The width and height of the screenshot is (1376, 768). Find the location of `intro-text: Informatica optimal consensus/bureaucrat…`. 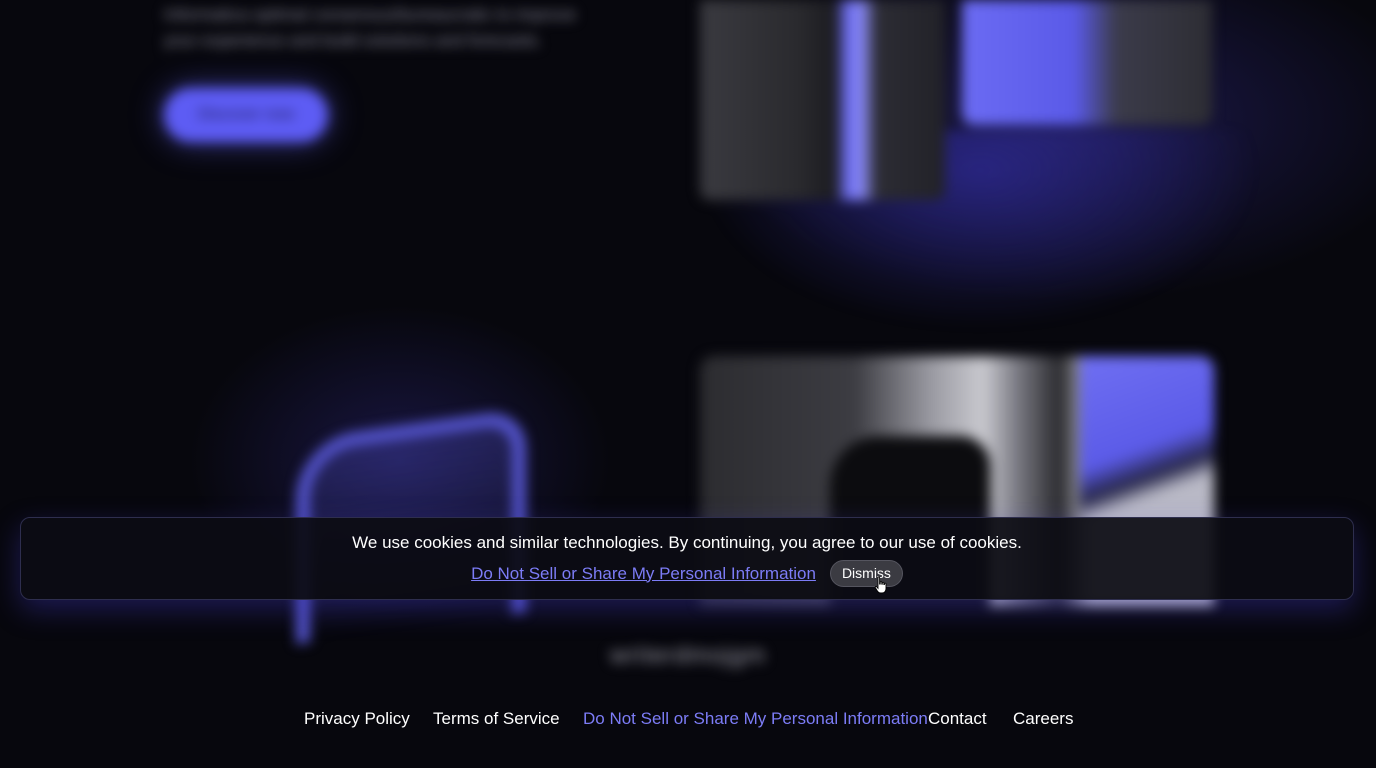

intro-text: Informatica optimal consensus/bureaucrat… is located at coordinates (370, 27).